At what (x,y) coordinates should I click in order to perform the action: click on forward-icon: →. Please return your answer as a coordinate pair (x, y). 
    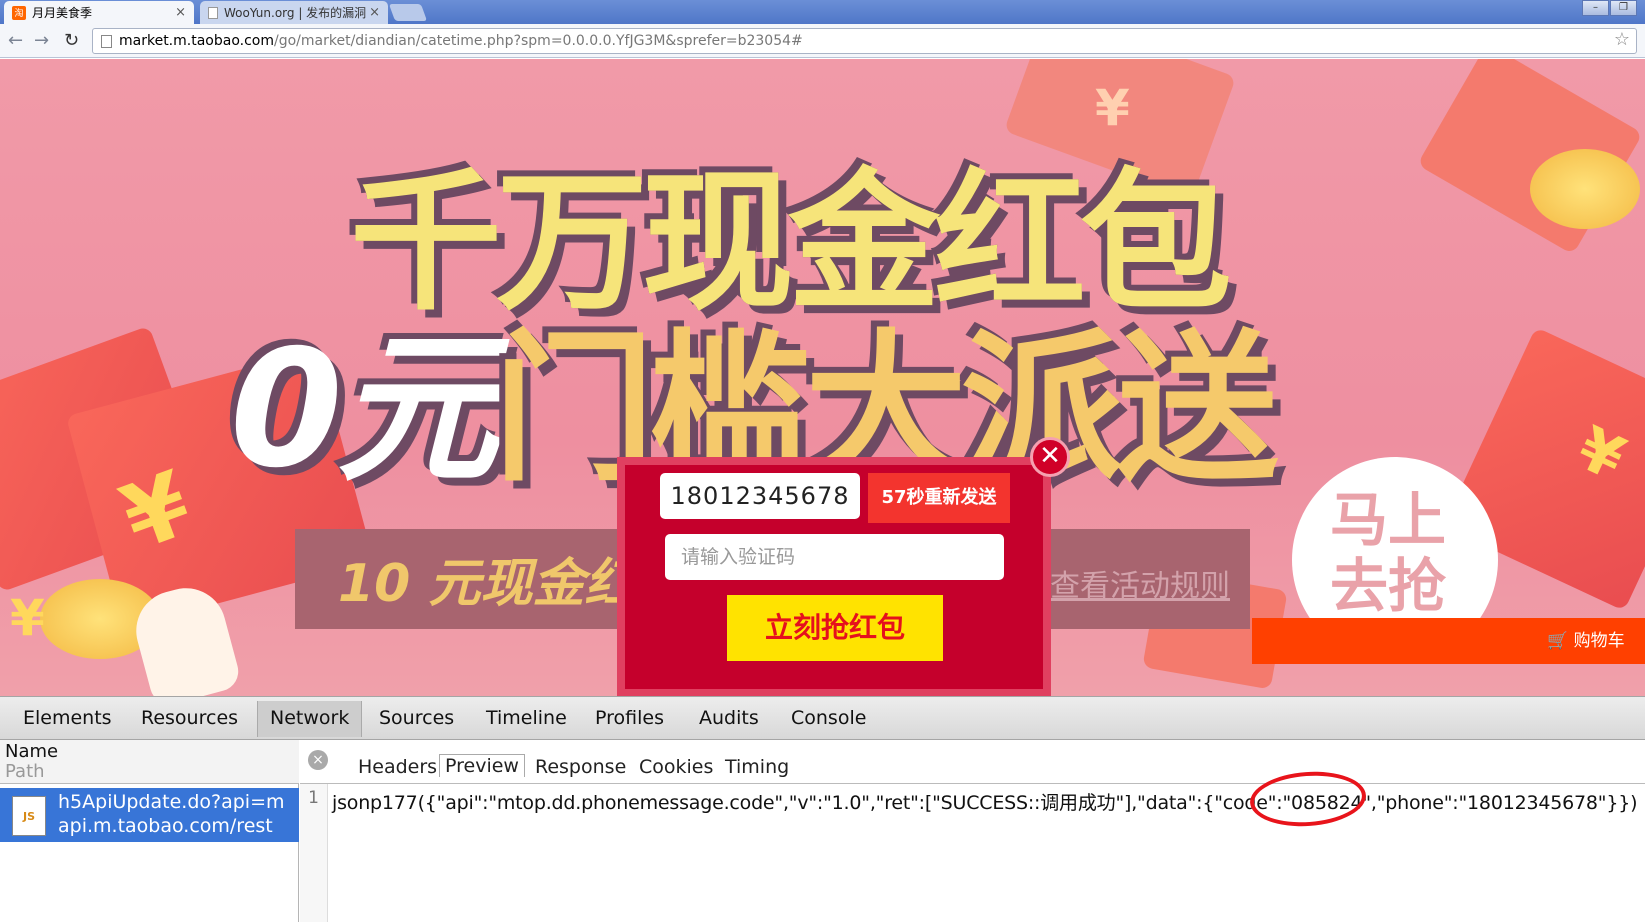
    Looking at the image, I should click on (41, 40).